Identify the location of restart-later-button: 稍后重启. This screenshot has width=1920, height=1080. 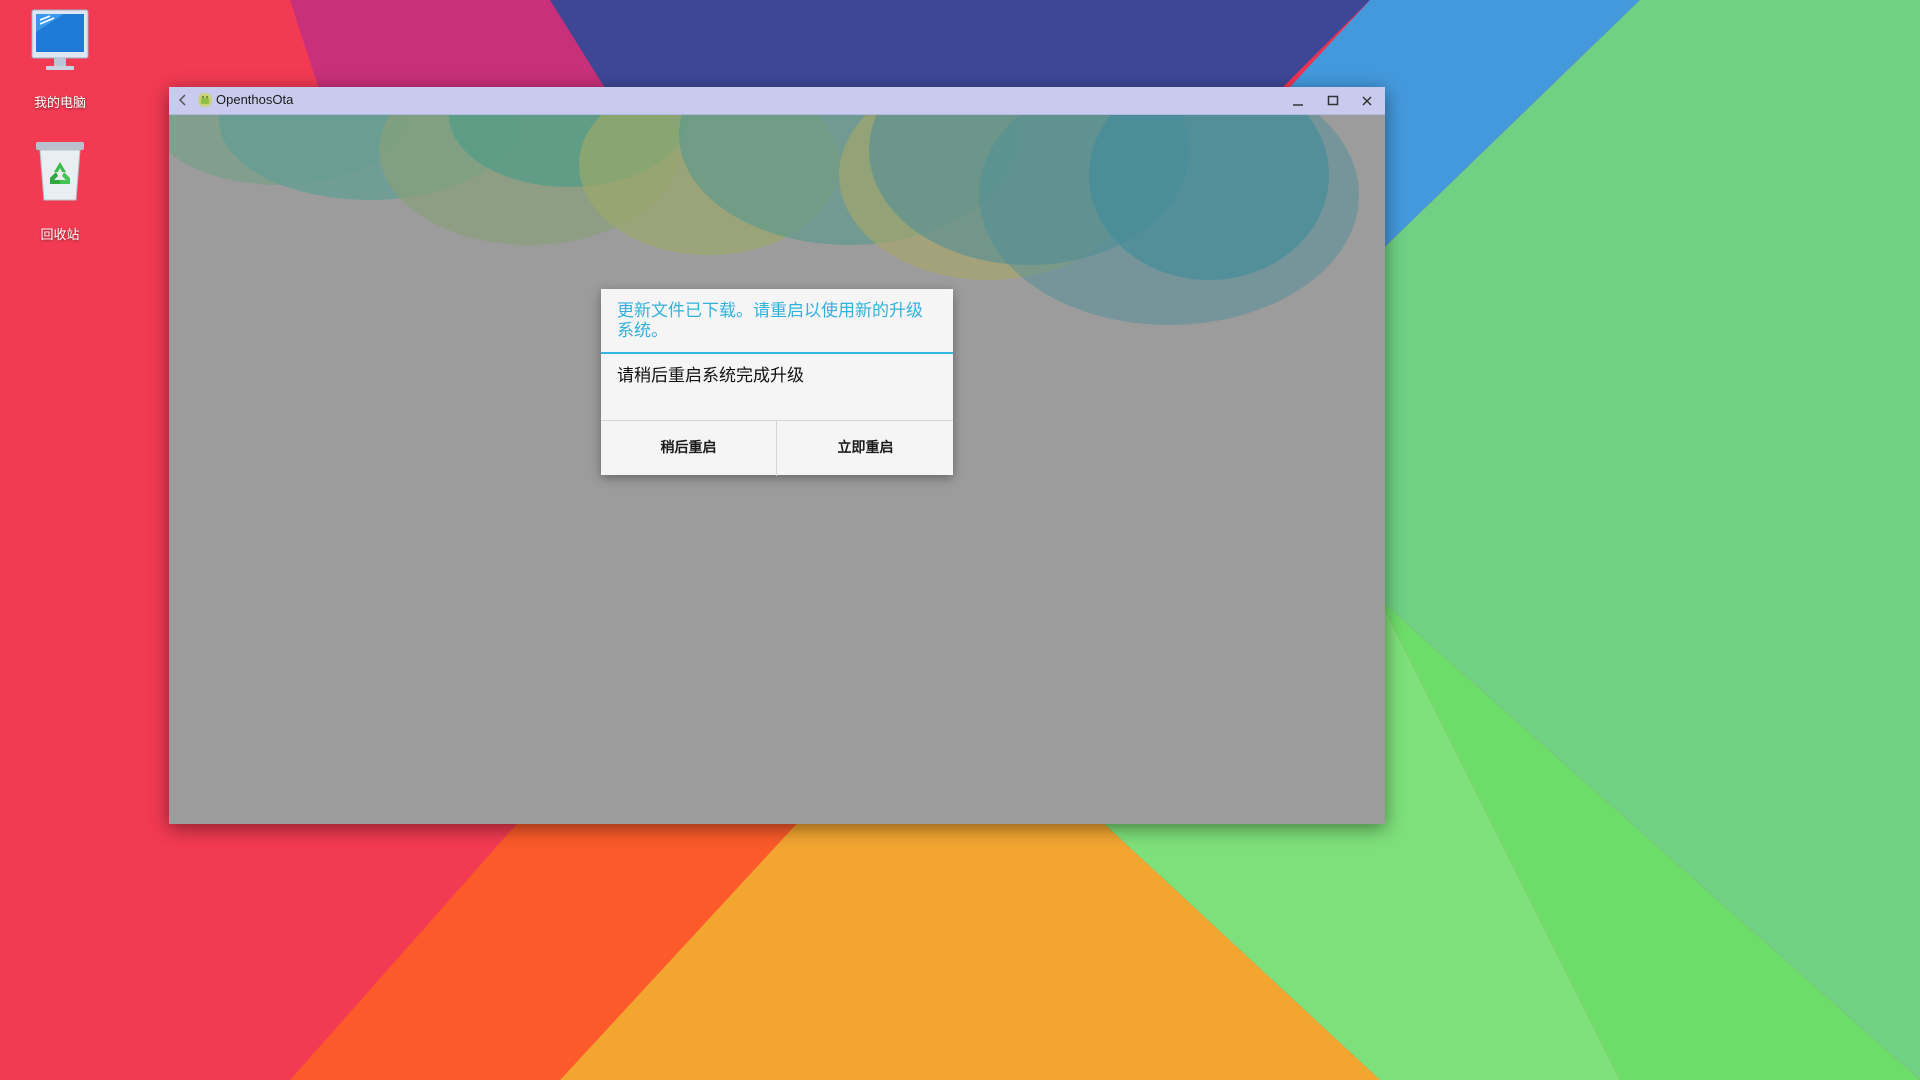
(688, 448).